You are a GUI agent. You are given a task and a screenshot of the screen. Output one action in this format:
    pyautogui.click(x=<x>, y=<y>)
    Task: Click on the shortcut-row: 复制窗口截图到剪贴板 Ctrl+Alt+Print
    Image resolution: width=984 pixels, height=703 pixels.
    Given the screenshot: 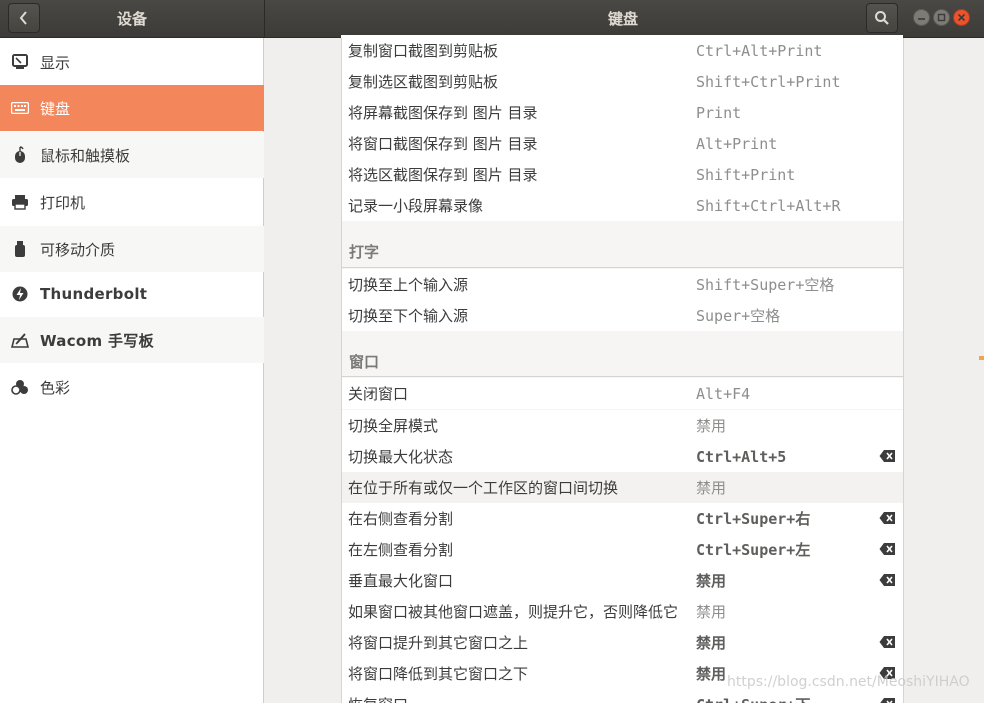 What is the action you would take?
    pyautogui.click(x=622, y=50)
    